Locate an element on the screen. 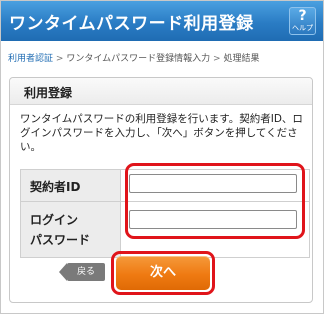 Image resolution: width=324 pixels, height=314 pixels. breadcrumb: 利用者認証 > ワンタイムパスワード登録情報入力 > 処理結果 is located at coordinates (133, 57).